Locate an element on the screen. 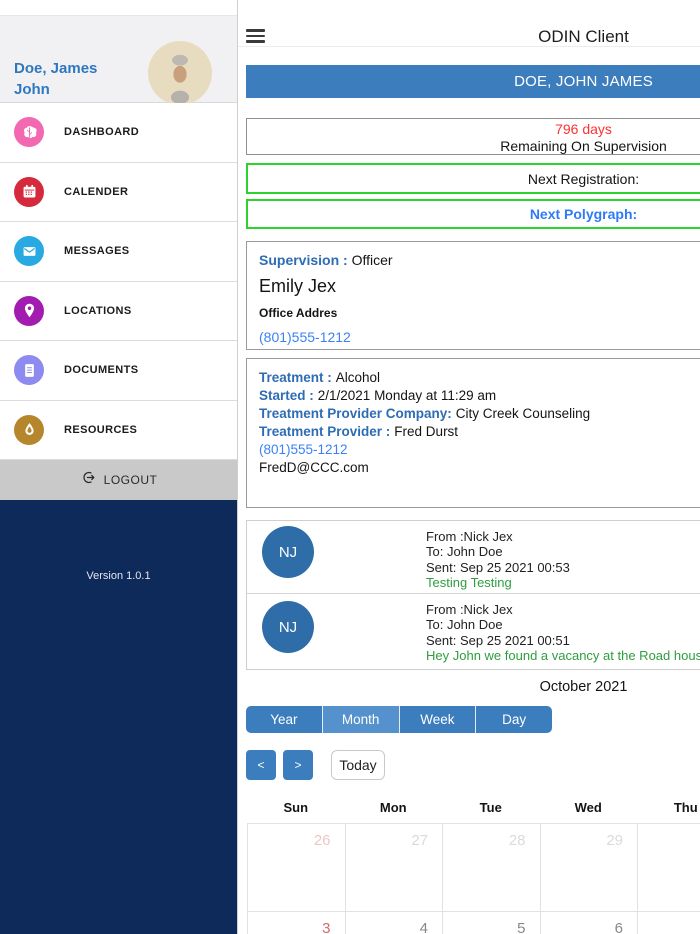  brain-icon is located at coordinates (29, 132).